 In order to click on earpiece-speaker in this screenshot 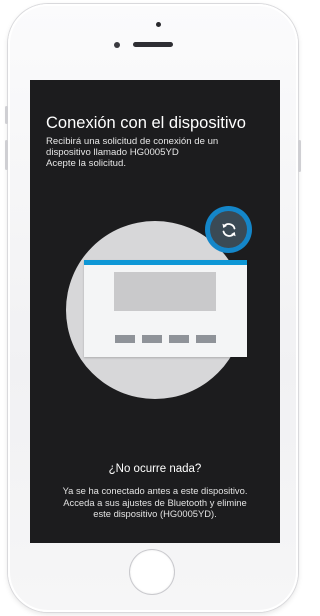, I will do `click(153, 44)`.